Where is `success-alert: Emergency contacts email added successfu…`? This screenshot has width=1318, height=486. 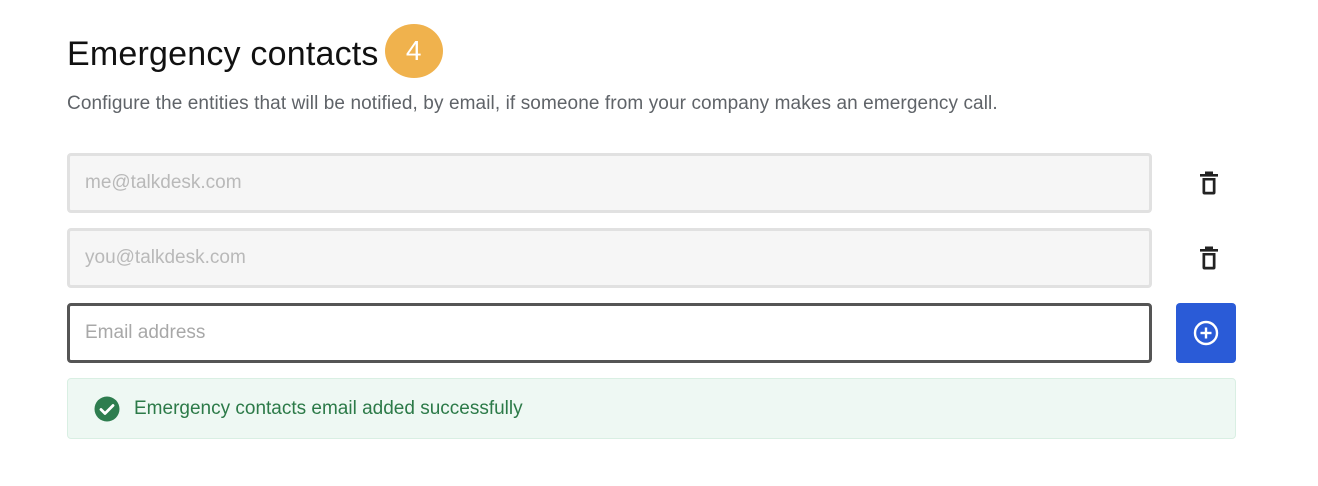
success-alert: Emergency contacts email added successfu… is located at coordinates (651, 408).